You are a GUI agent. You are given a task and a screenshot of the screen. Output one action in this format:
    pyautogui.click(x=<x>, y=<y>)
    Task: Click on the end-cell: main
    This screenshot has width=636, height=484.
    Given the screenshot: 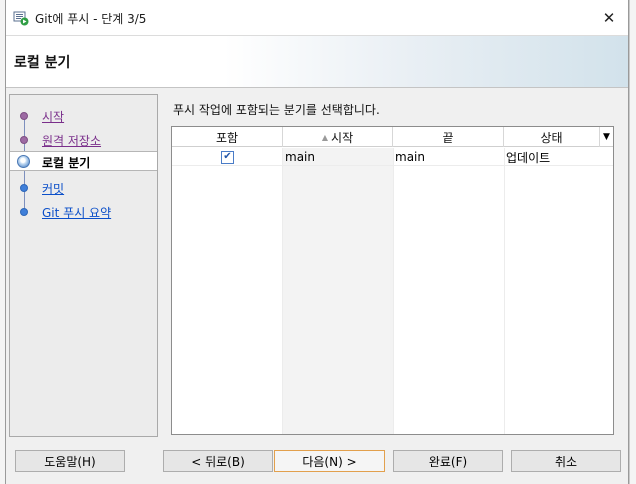 What is the action you would take?
    pyautogui.click(x=410, y=157)
    